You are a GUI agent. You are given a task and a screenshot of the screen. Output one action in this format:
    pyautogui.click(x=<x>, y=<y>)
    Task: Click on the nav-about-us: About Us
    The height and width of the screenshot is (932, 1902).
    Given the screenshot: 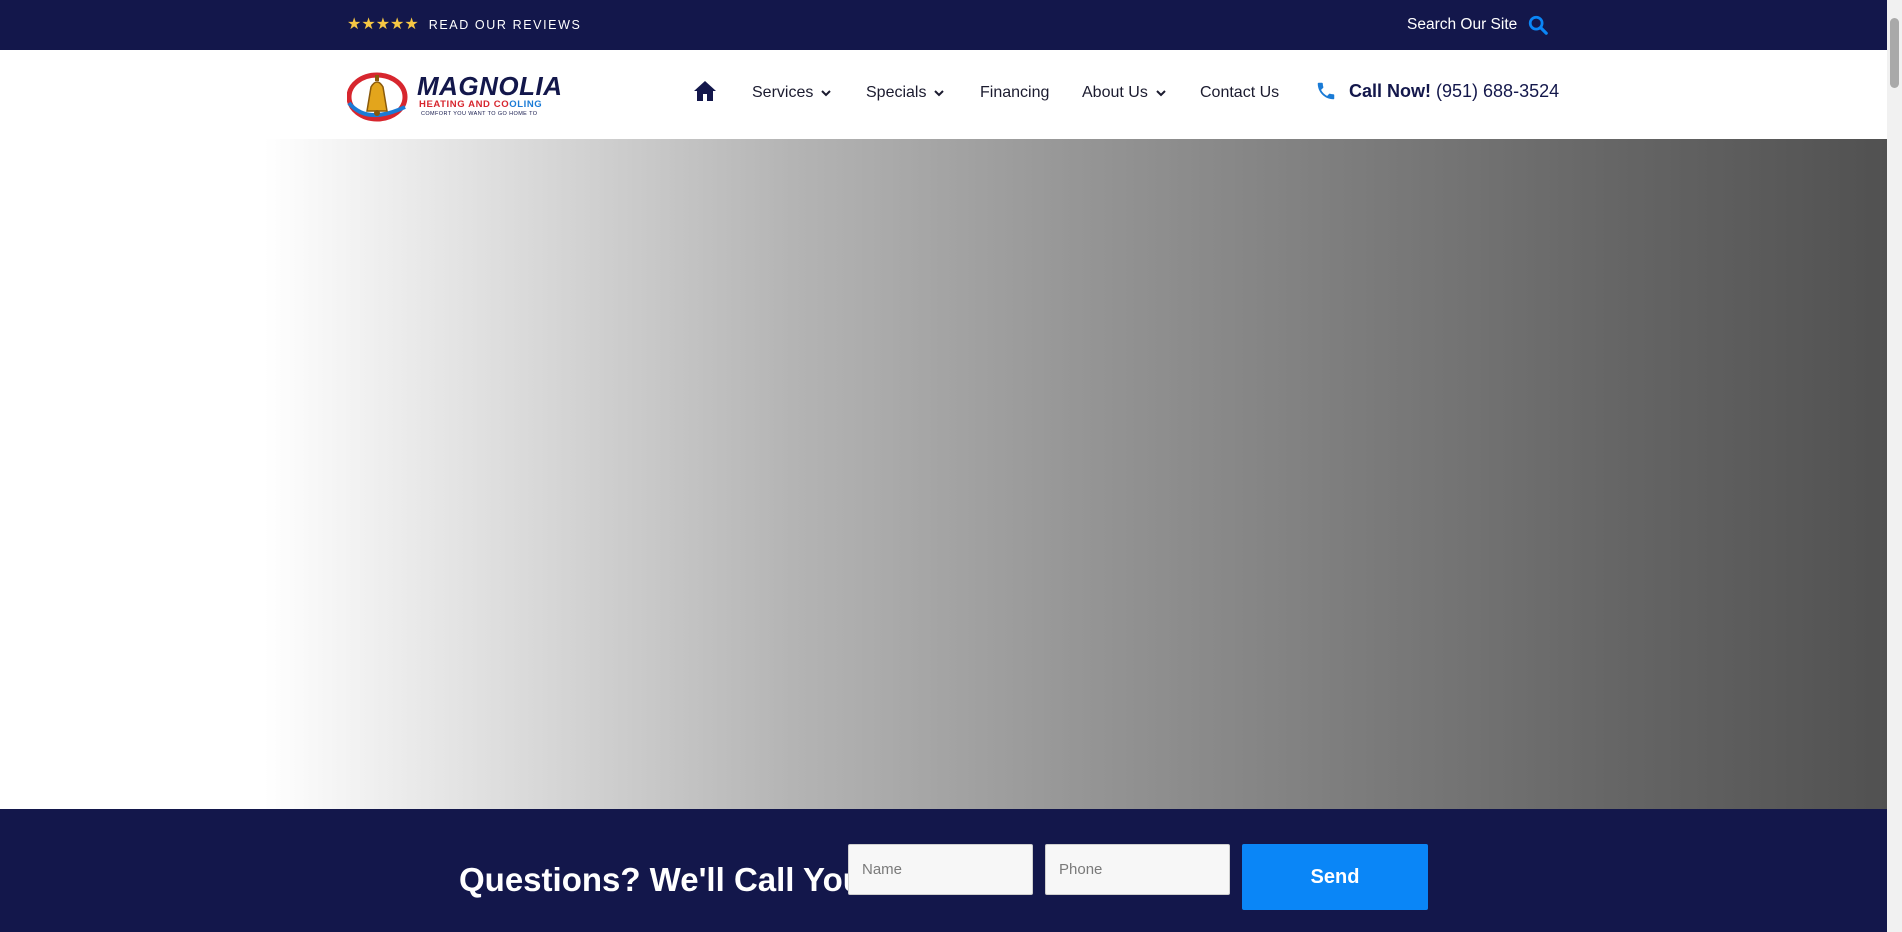 What is the action you would take?
    pyautogui.click(x=1124, y=93)
    